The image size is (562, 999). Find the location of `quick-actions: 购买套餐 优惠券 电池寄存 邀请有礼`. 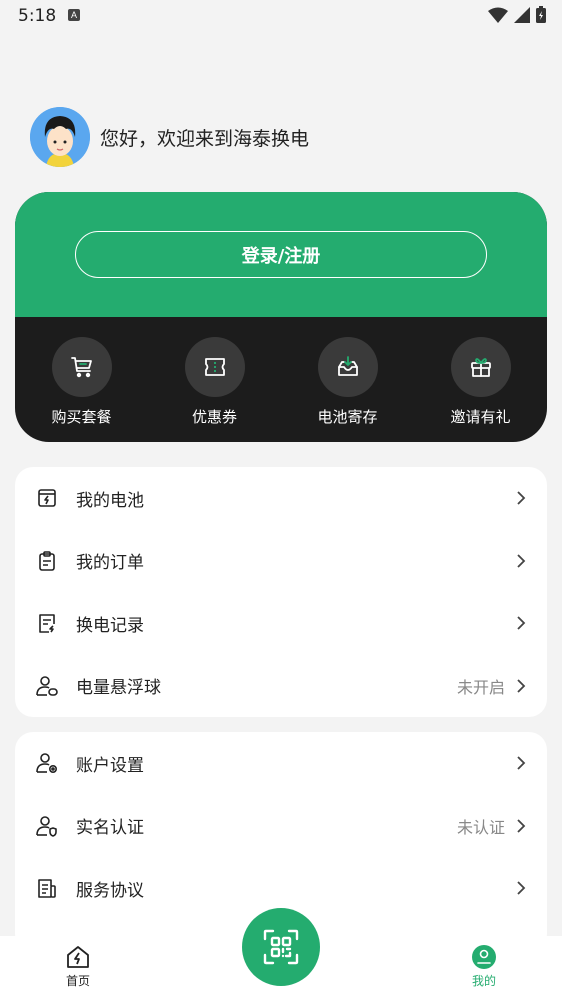

quick-actions: 购买套餐 优惠券 电池寄存 邀请有礼 is located at coordinates (281, 382).